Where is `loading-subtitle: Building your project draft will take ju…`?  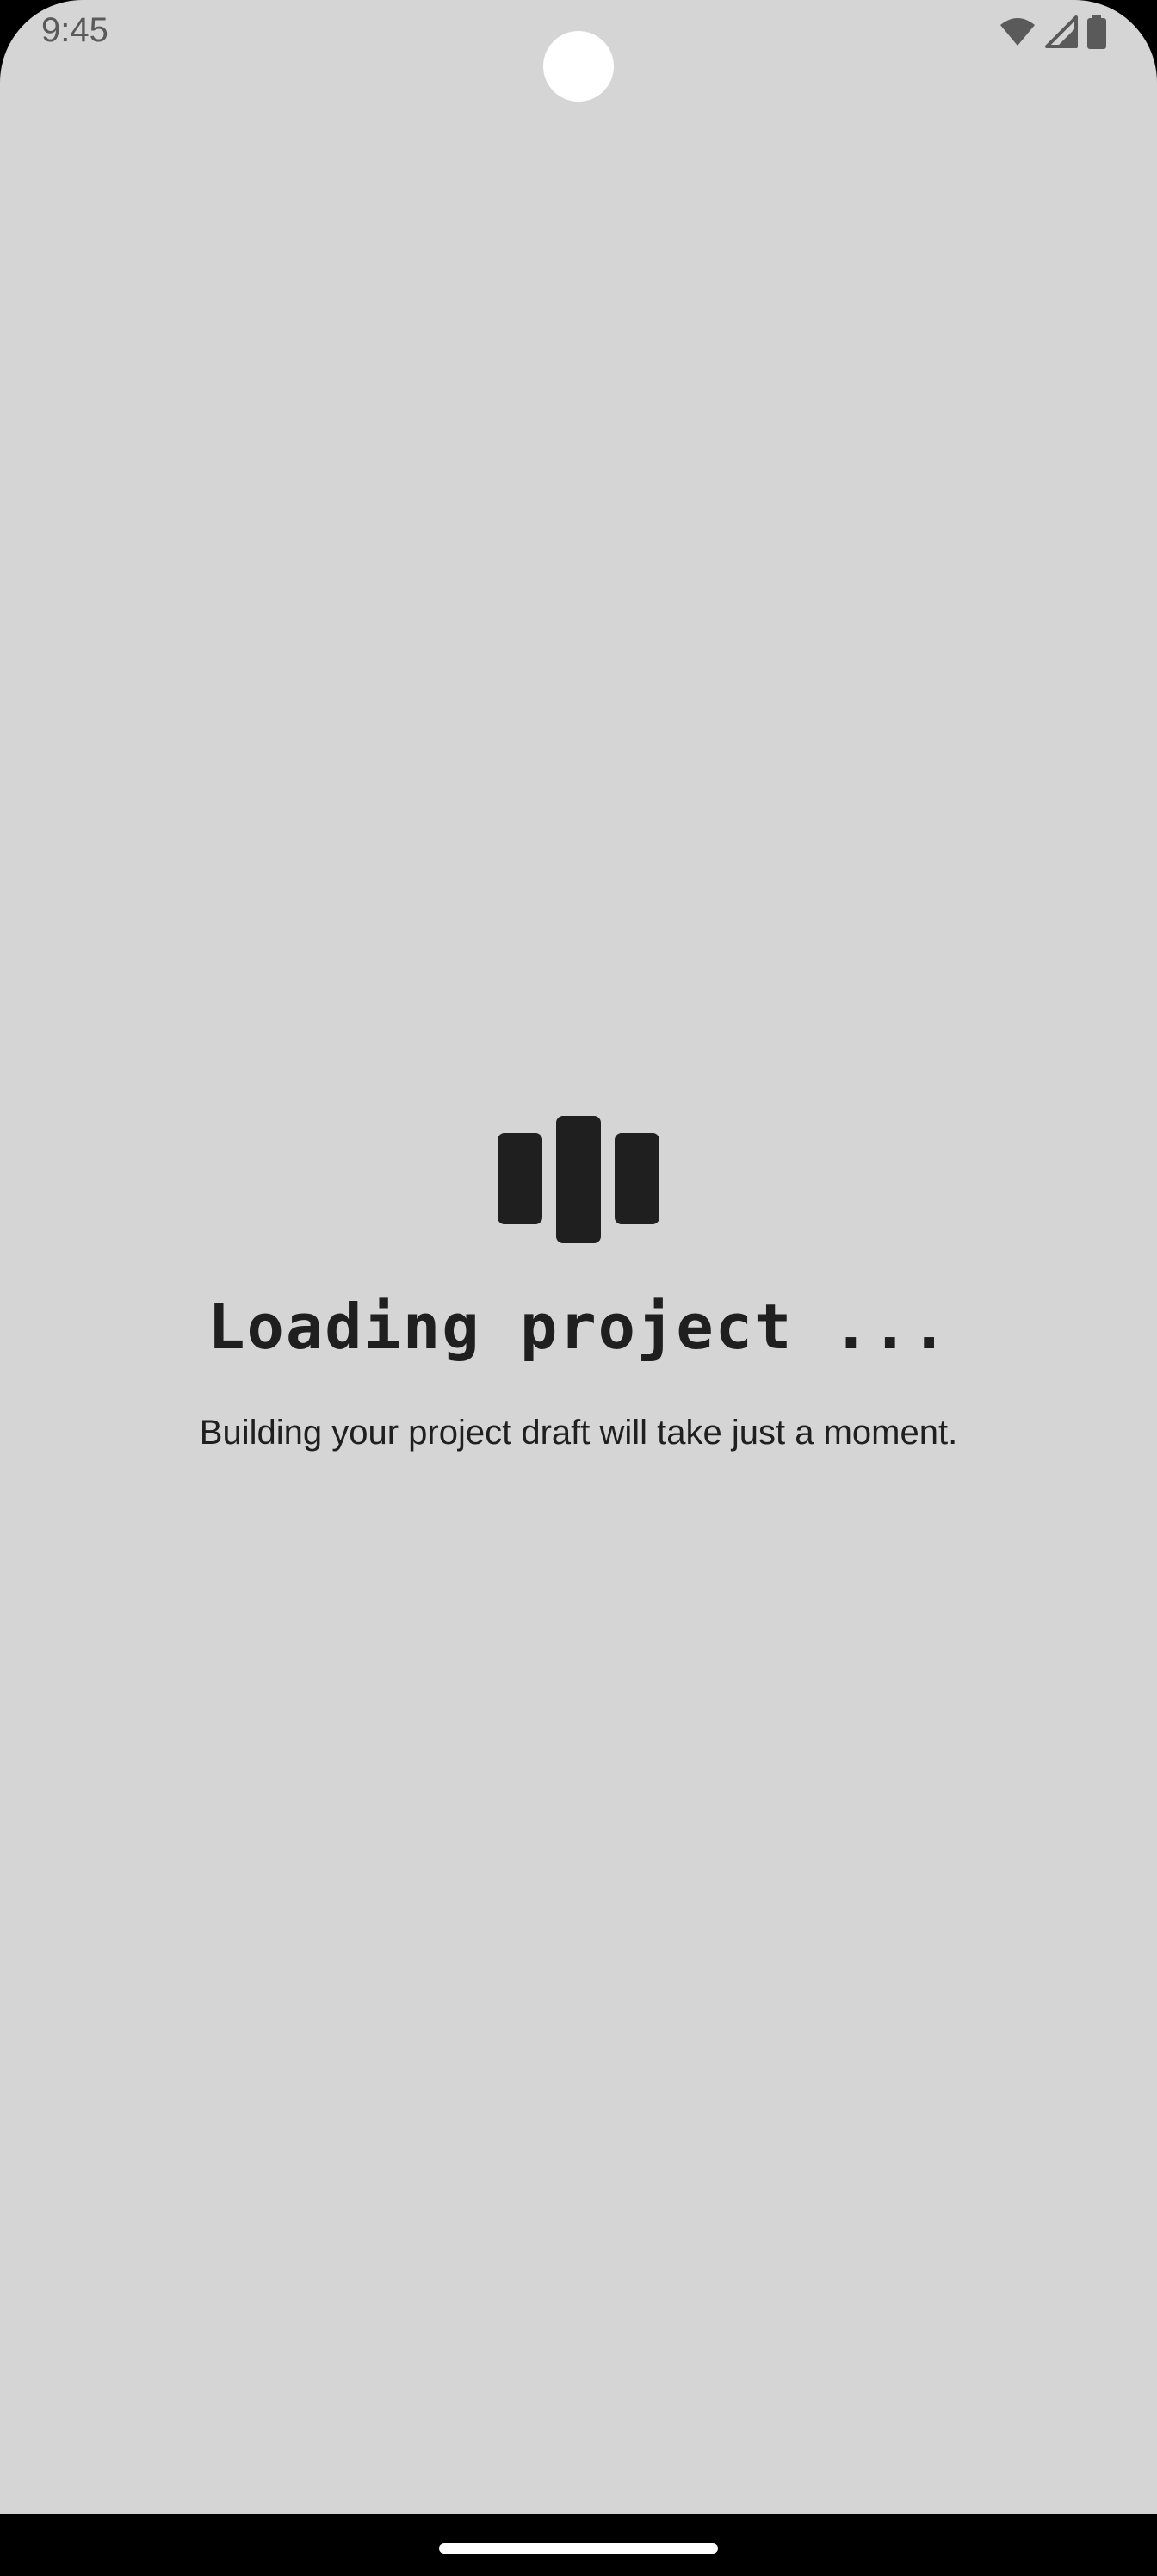 loading-subtitle: Building your project draft will take ju… is located at coordinates (579, 1433).